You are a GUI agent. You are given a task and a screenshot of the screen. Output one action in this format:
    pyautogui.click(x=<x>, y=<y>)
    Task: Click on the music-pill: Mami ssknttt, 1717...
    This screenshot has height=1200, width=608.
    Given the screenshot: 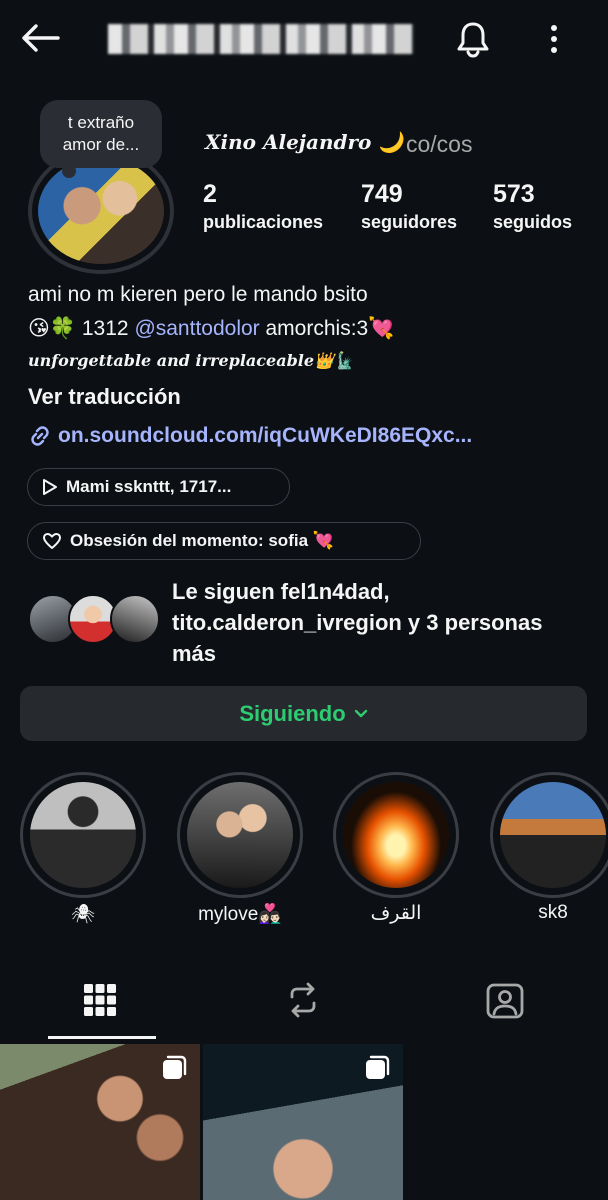 What is the action you would take?
    pyautogui.click(x=158, y=487)
    